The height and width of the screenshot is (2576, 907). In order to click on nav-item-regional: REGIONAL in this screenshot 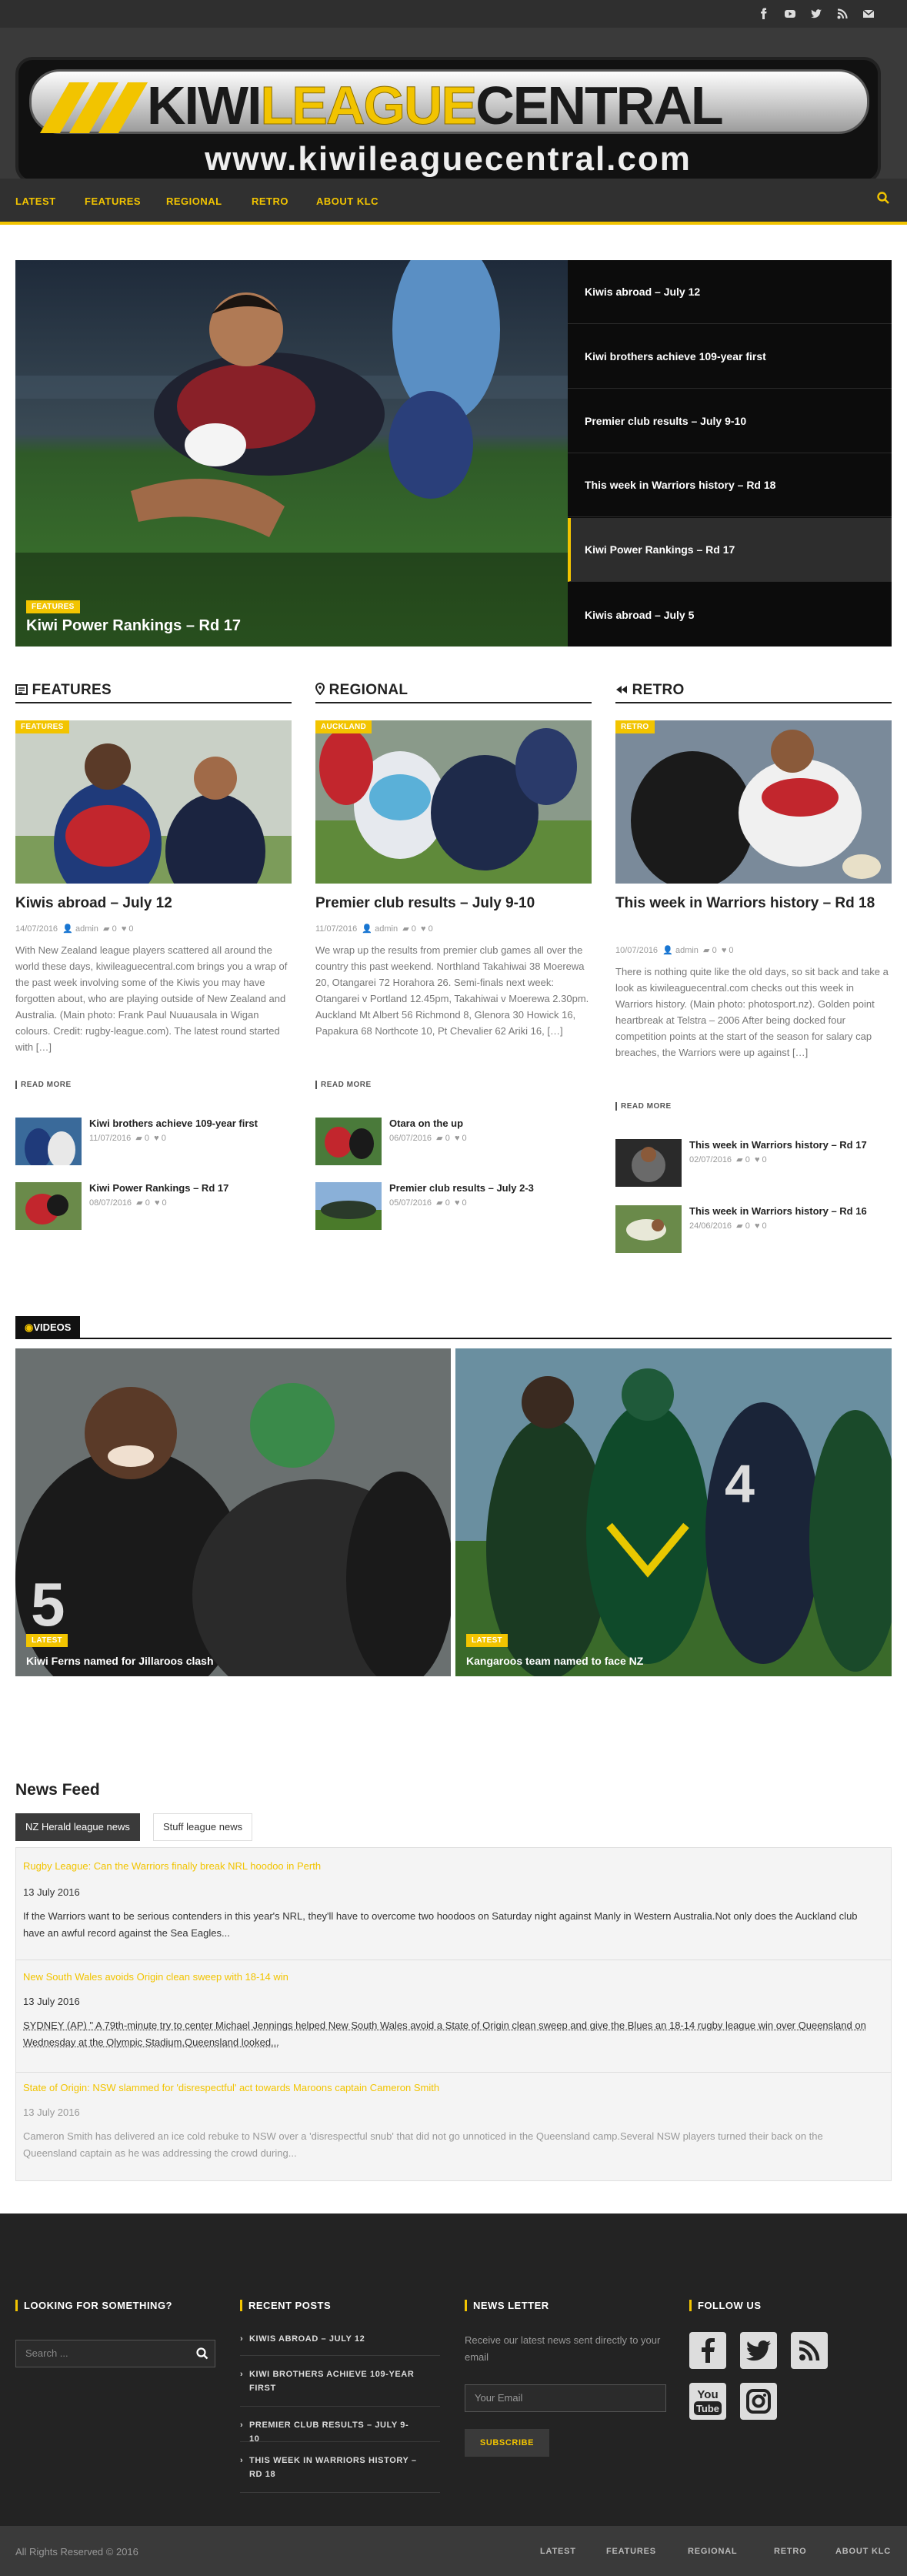, I will do `click(194, 201)`.